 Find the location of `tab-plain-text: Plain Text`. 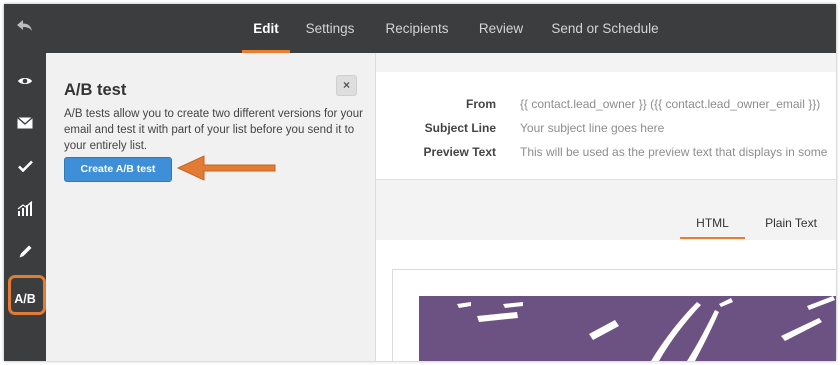

tab-plain-text: Plain Text is located at coordinates (791, 223).